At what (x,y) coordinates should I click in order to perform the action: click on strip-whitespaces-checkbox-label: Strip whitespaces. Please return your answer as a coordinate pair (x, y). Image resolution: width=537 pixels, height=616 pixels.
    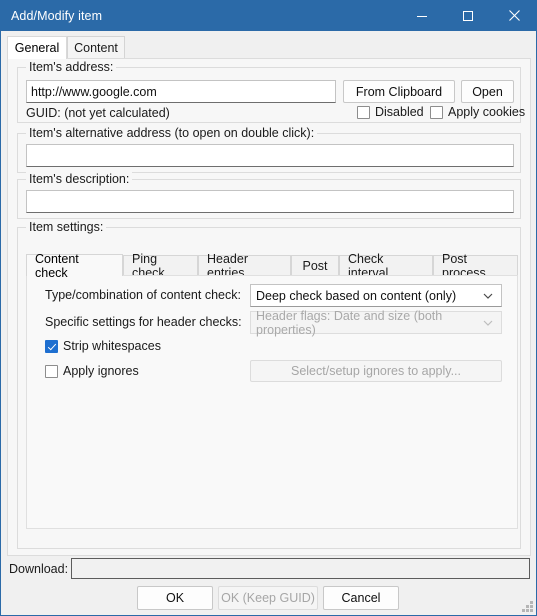
    Looking at the image, I should click on (112, 346).